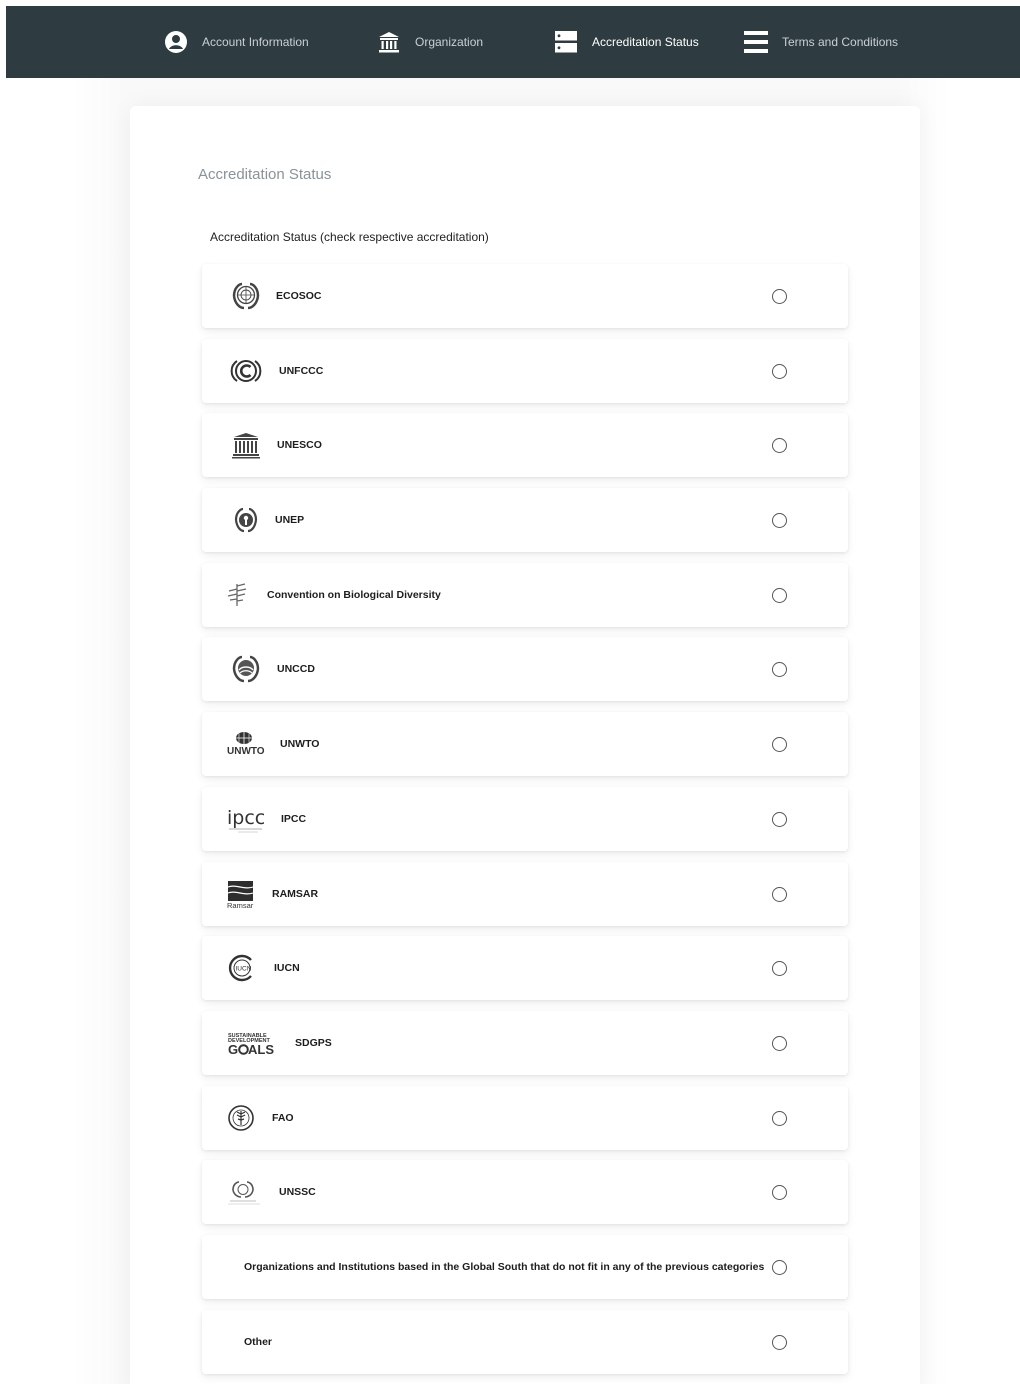  I want to click on svg-text: ALS, so click(261, 1049).